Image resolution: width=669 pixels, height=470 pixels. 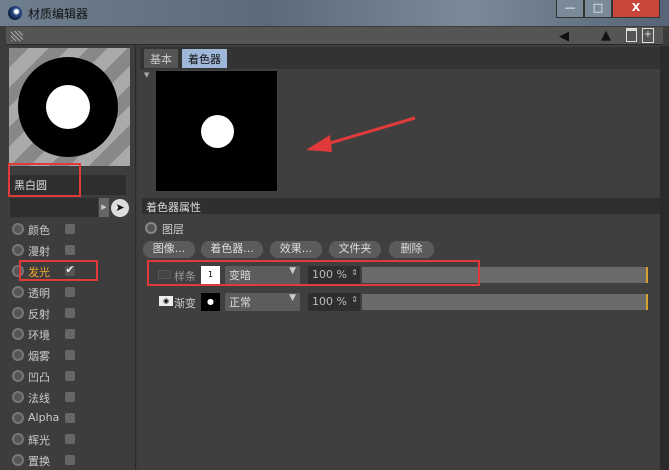 I want to click on collapse-arrow-icon: ▼, so click(x=146, y=75).